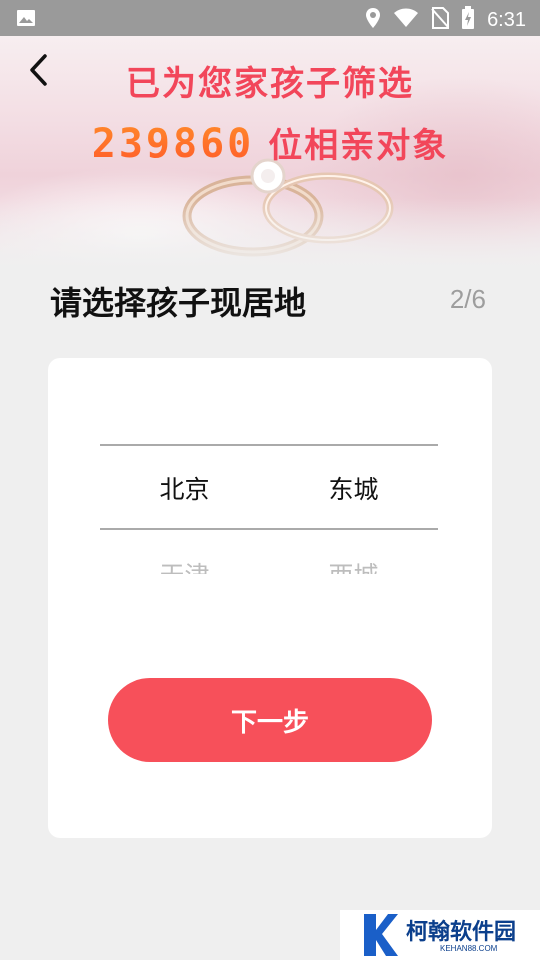 This screenshot has height=960, width=540. I want to click on watermark: 柯翰软件园 KEHAN88.COM, so click(440, 935).